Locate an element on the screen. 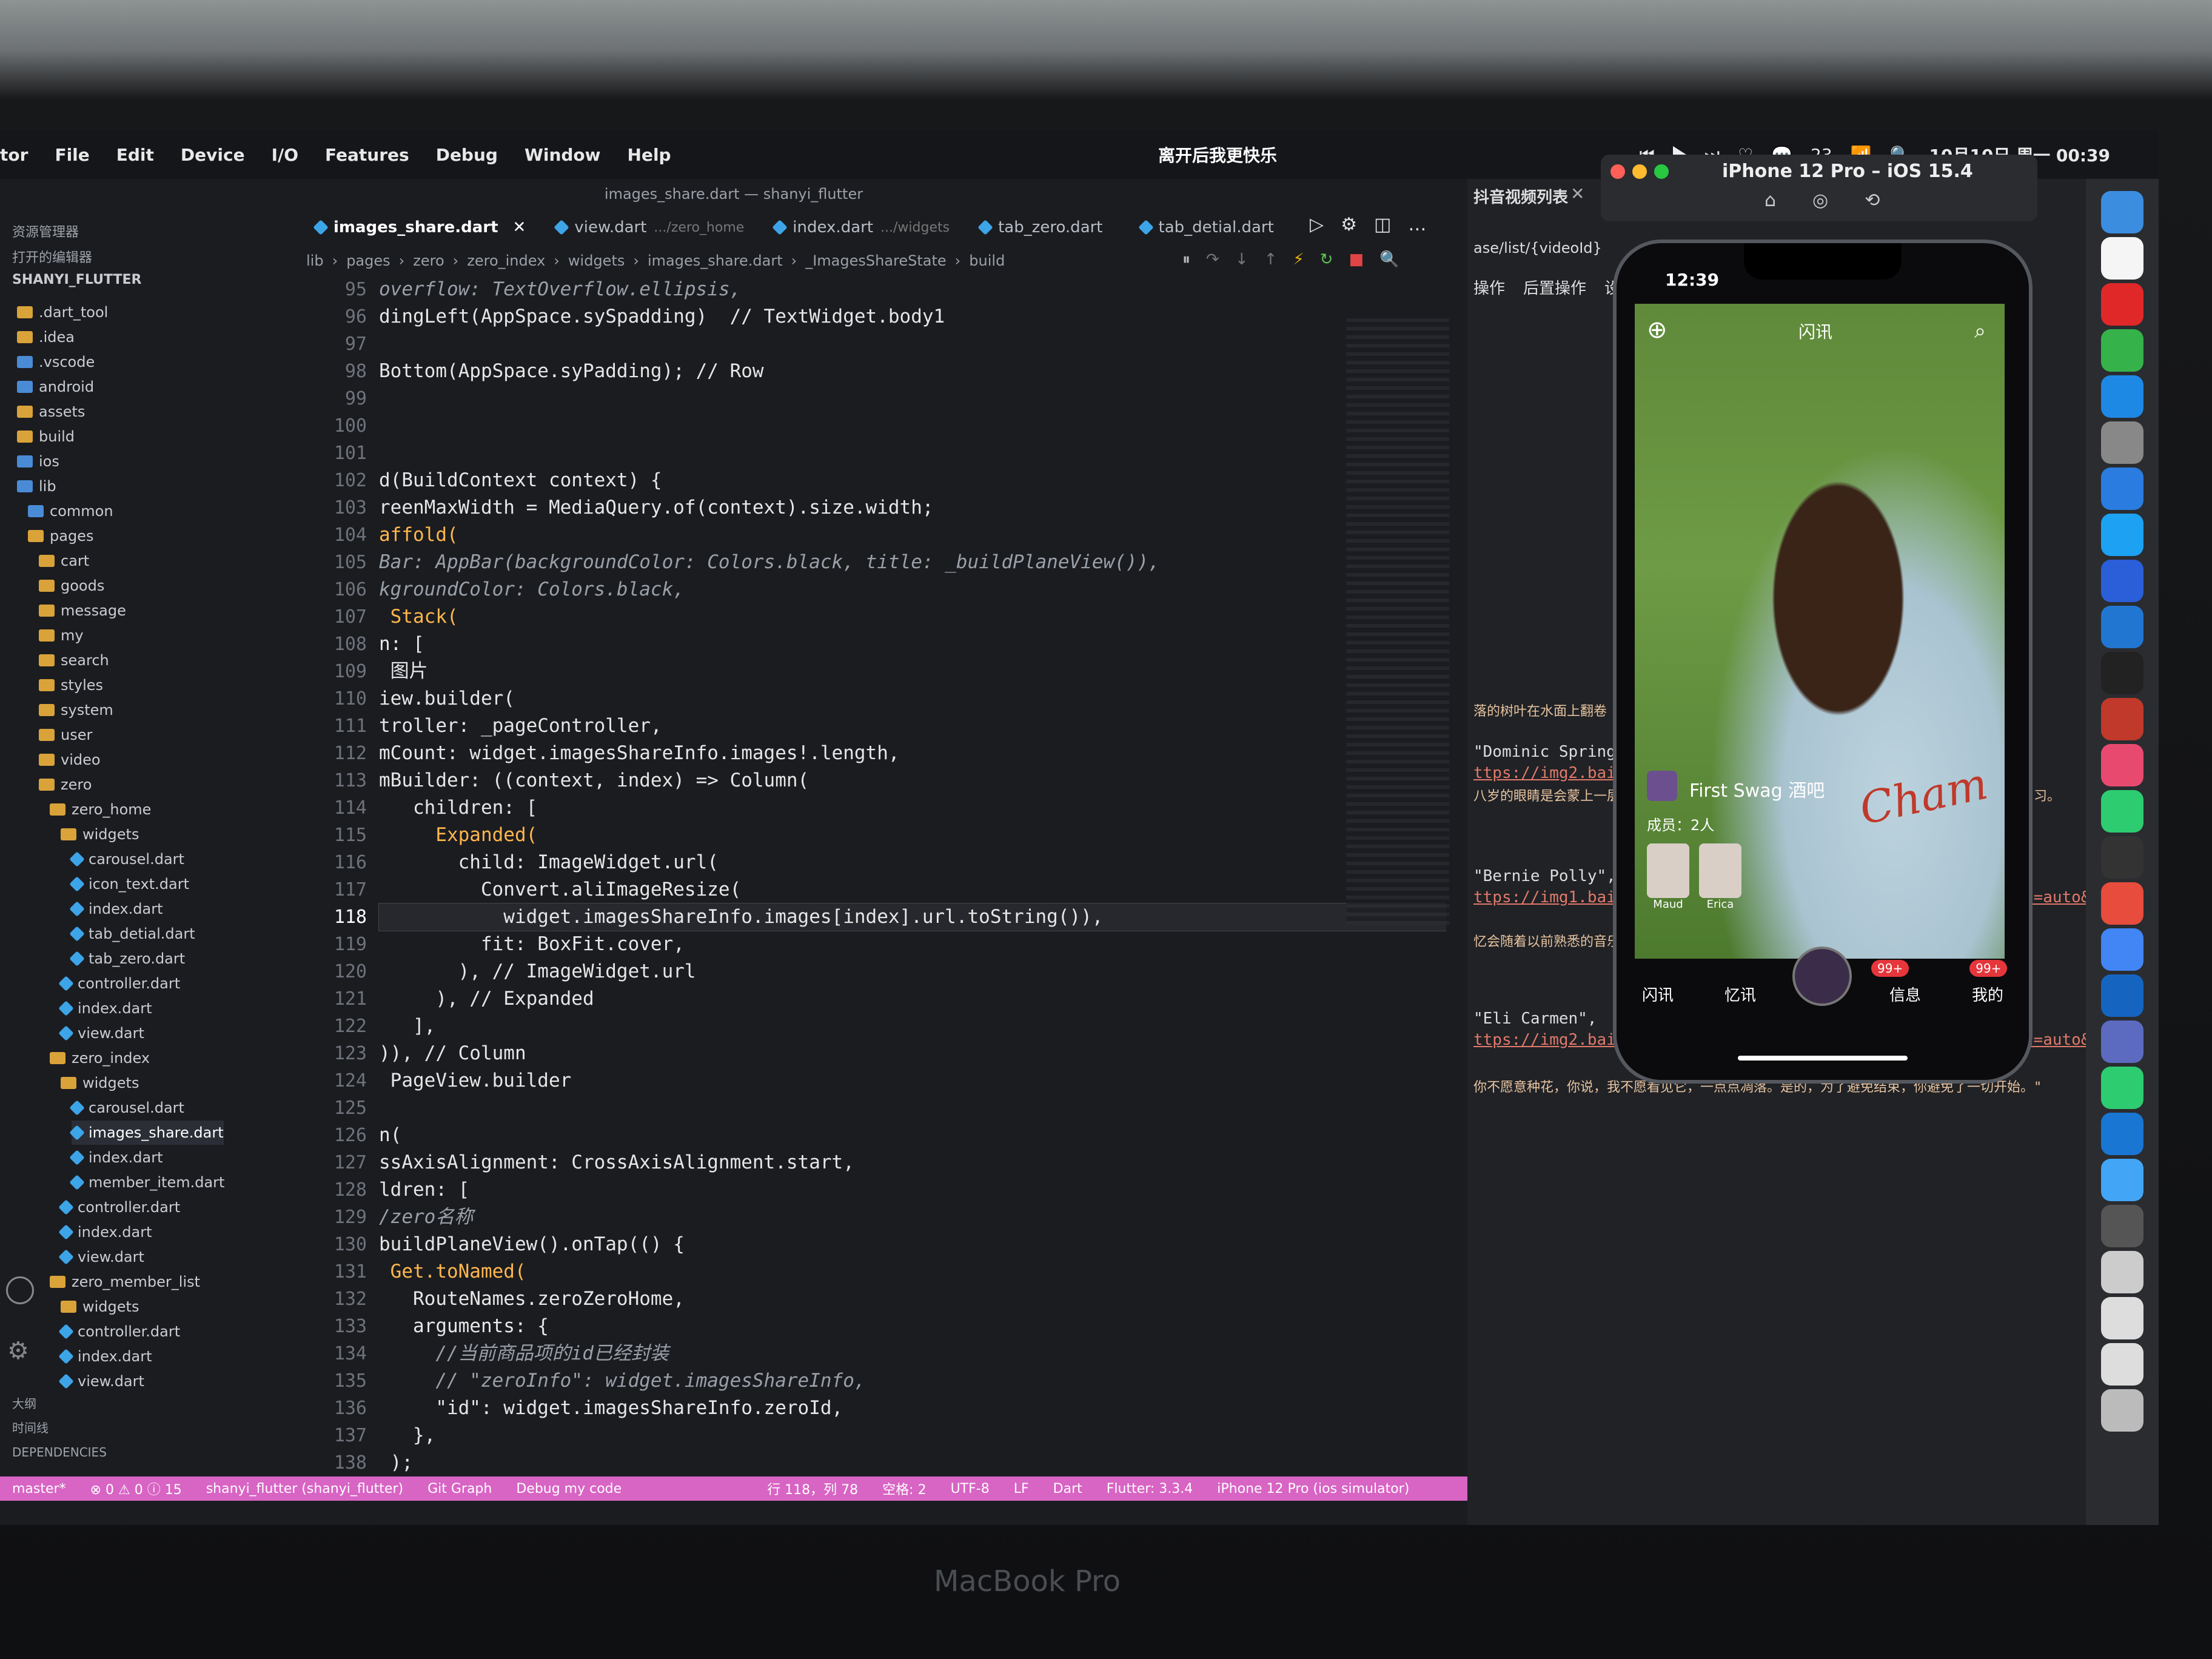 This screenshot has width=2212, height=1659. tree-item: images_share.dart is located at coordinates (146, 1133).